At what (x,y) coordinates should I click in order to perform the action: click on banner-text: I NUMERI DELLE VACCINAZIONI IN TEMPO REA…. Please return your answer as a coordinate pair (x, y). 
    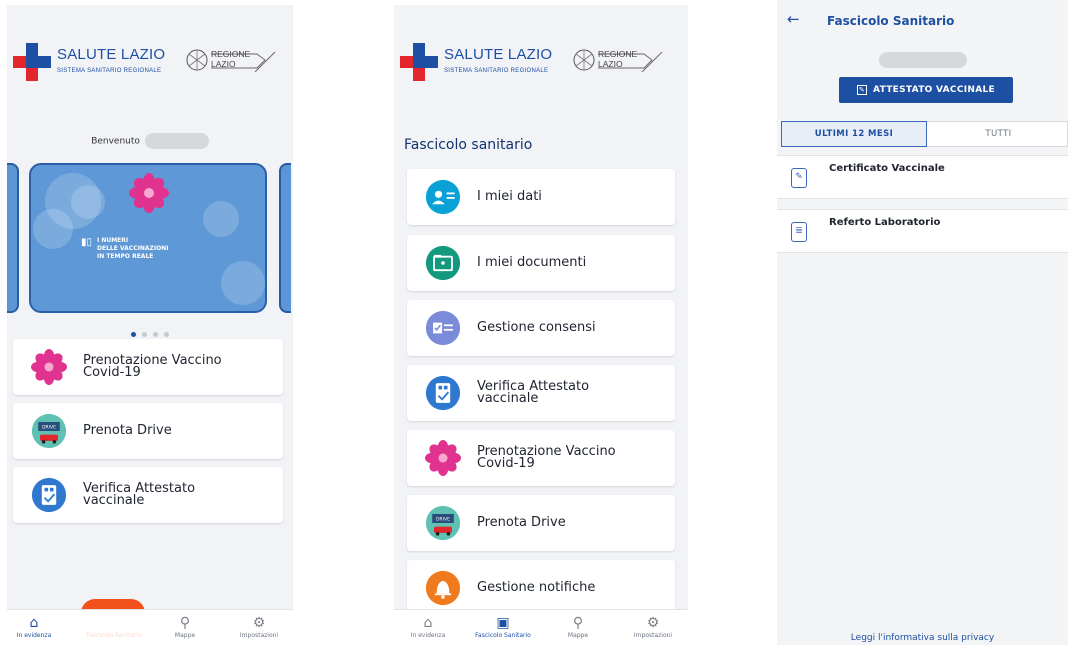
    Looking at the image, I should click on (133, 248).